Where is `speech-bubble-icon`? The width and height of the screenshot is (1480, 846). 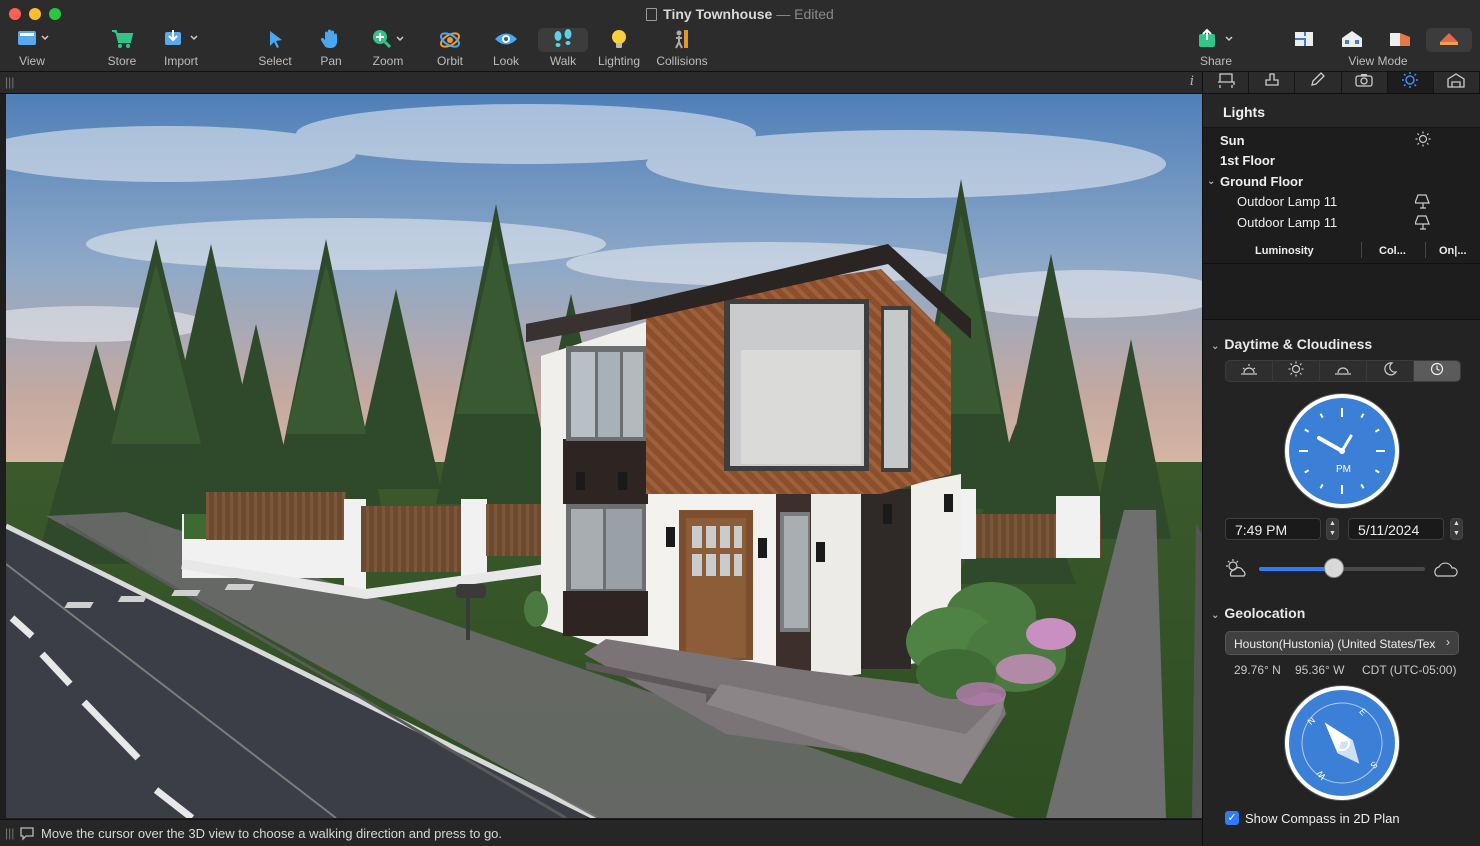
speech-bubble-icon is located at coordinates (27, 834).